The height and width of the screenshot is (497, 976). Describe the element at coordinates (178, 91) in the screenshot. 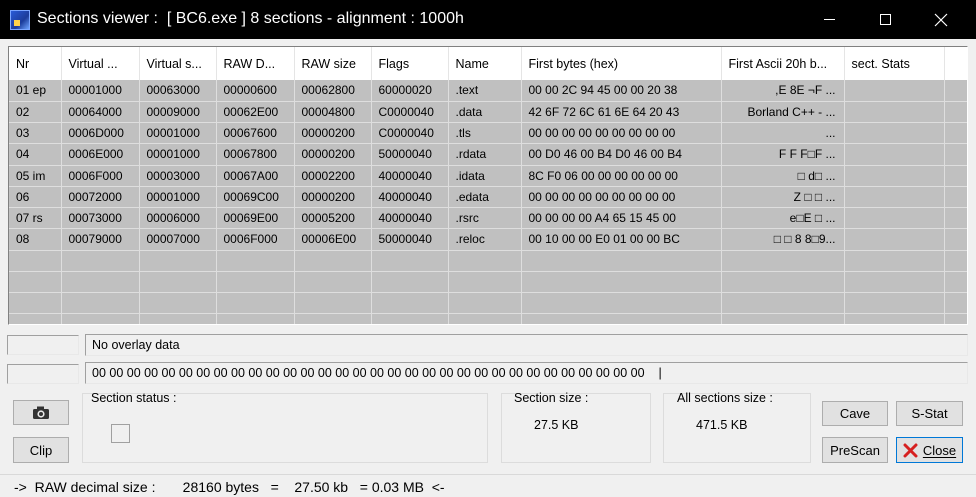

I see `table-cell: 00063000` at that location.